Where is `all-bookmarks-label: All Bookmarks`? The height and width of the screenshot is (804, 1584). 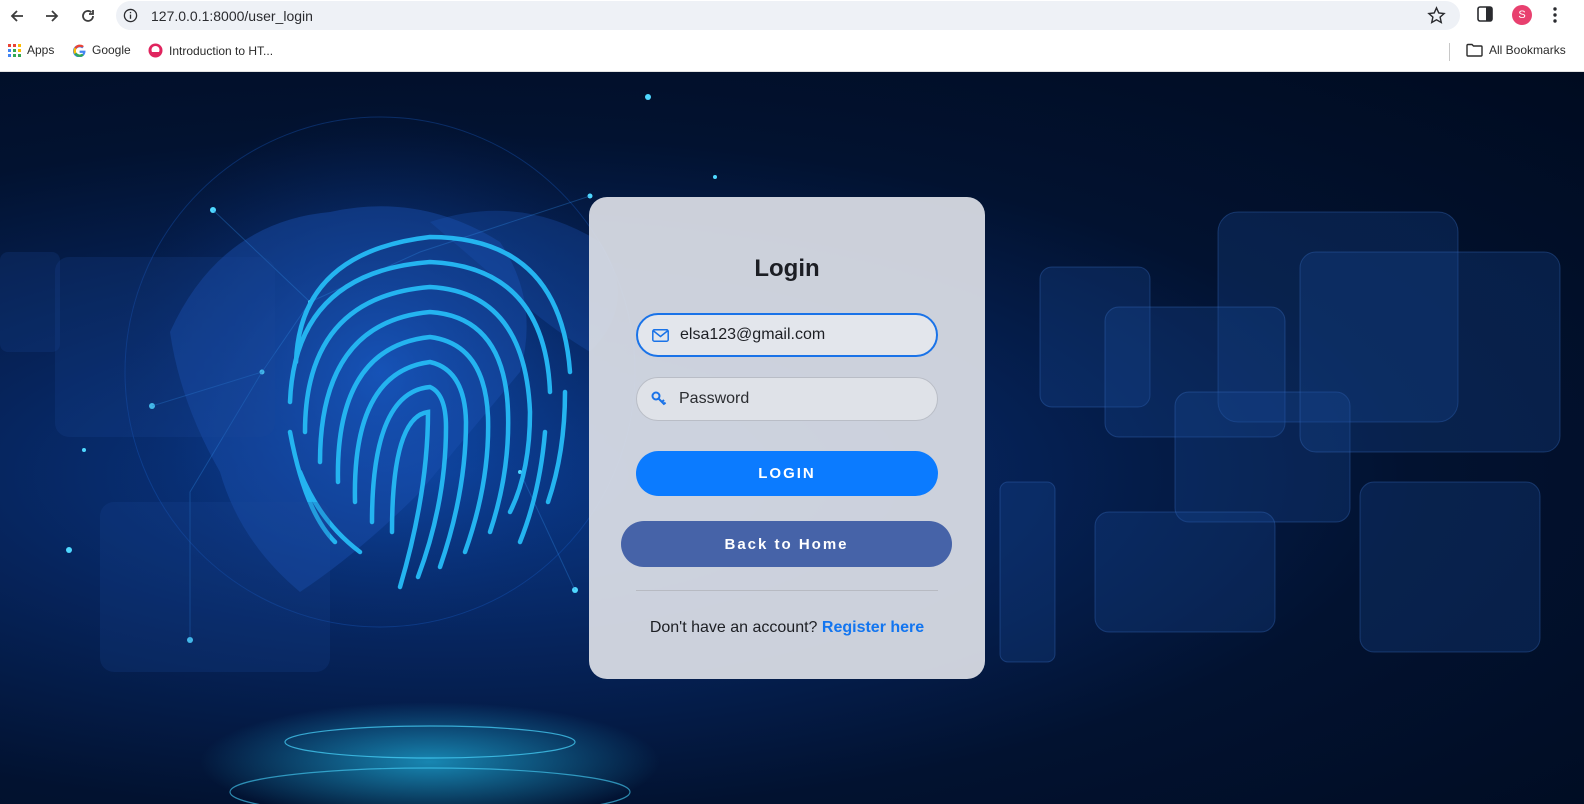
all-bookmarks-label: All Bookmarks is located at coordinates (1527, 50).